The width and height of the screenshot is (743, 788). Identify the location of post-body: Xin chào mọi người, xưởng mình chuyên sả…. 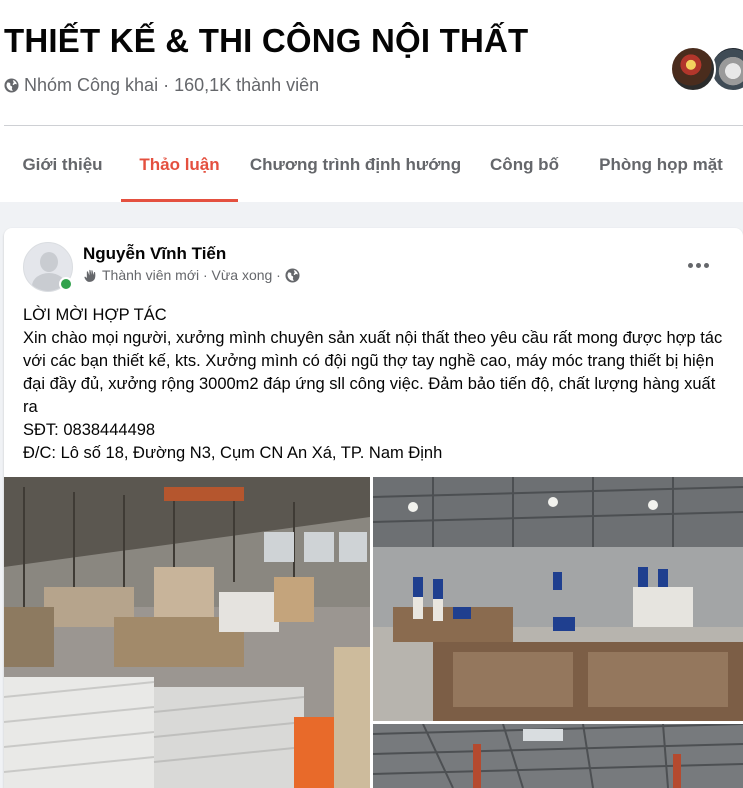
(373, 372).